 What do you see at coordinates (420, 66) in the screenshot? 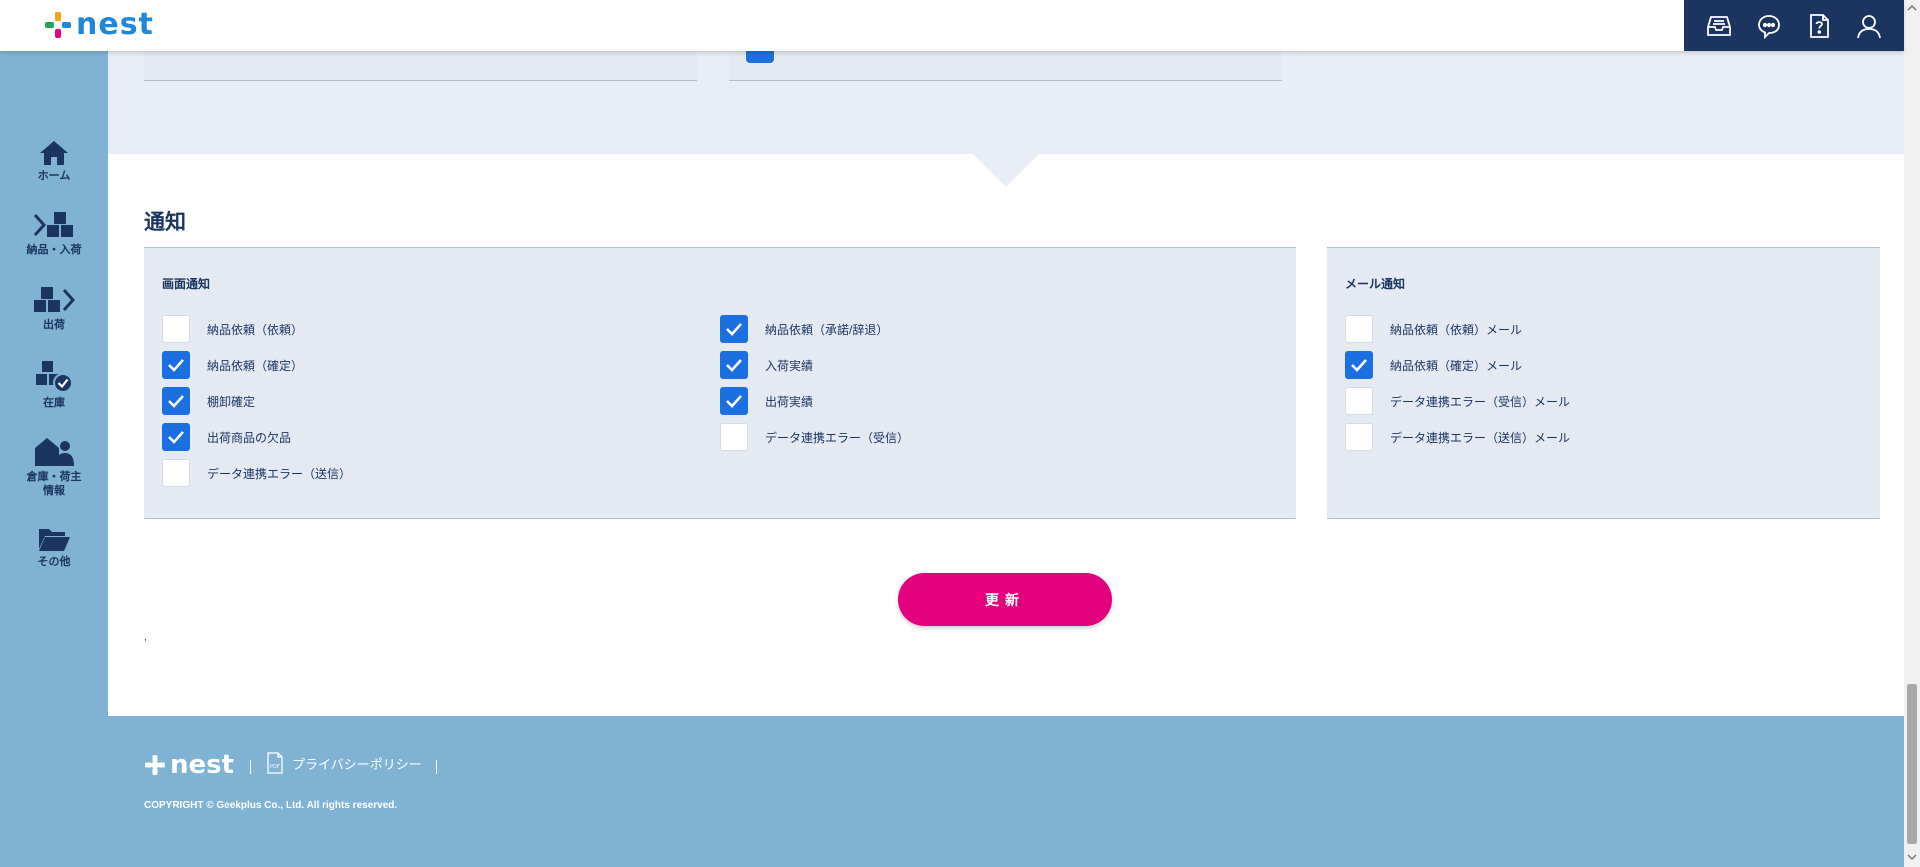
I see `previous-card-left` at bounding box center [420, 66].